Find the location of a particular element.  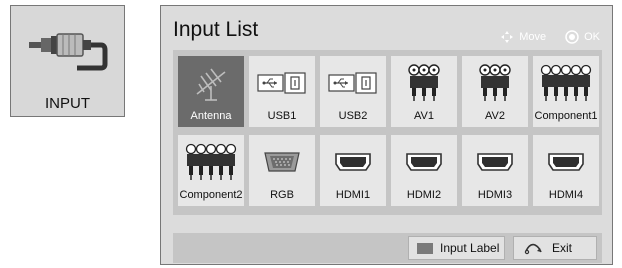

input-tile-hdmi1: HDMI1 is located at coordinates (353, 170).